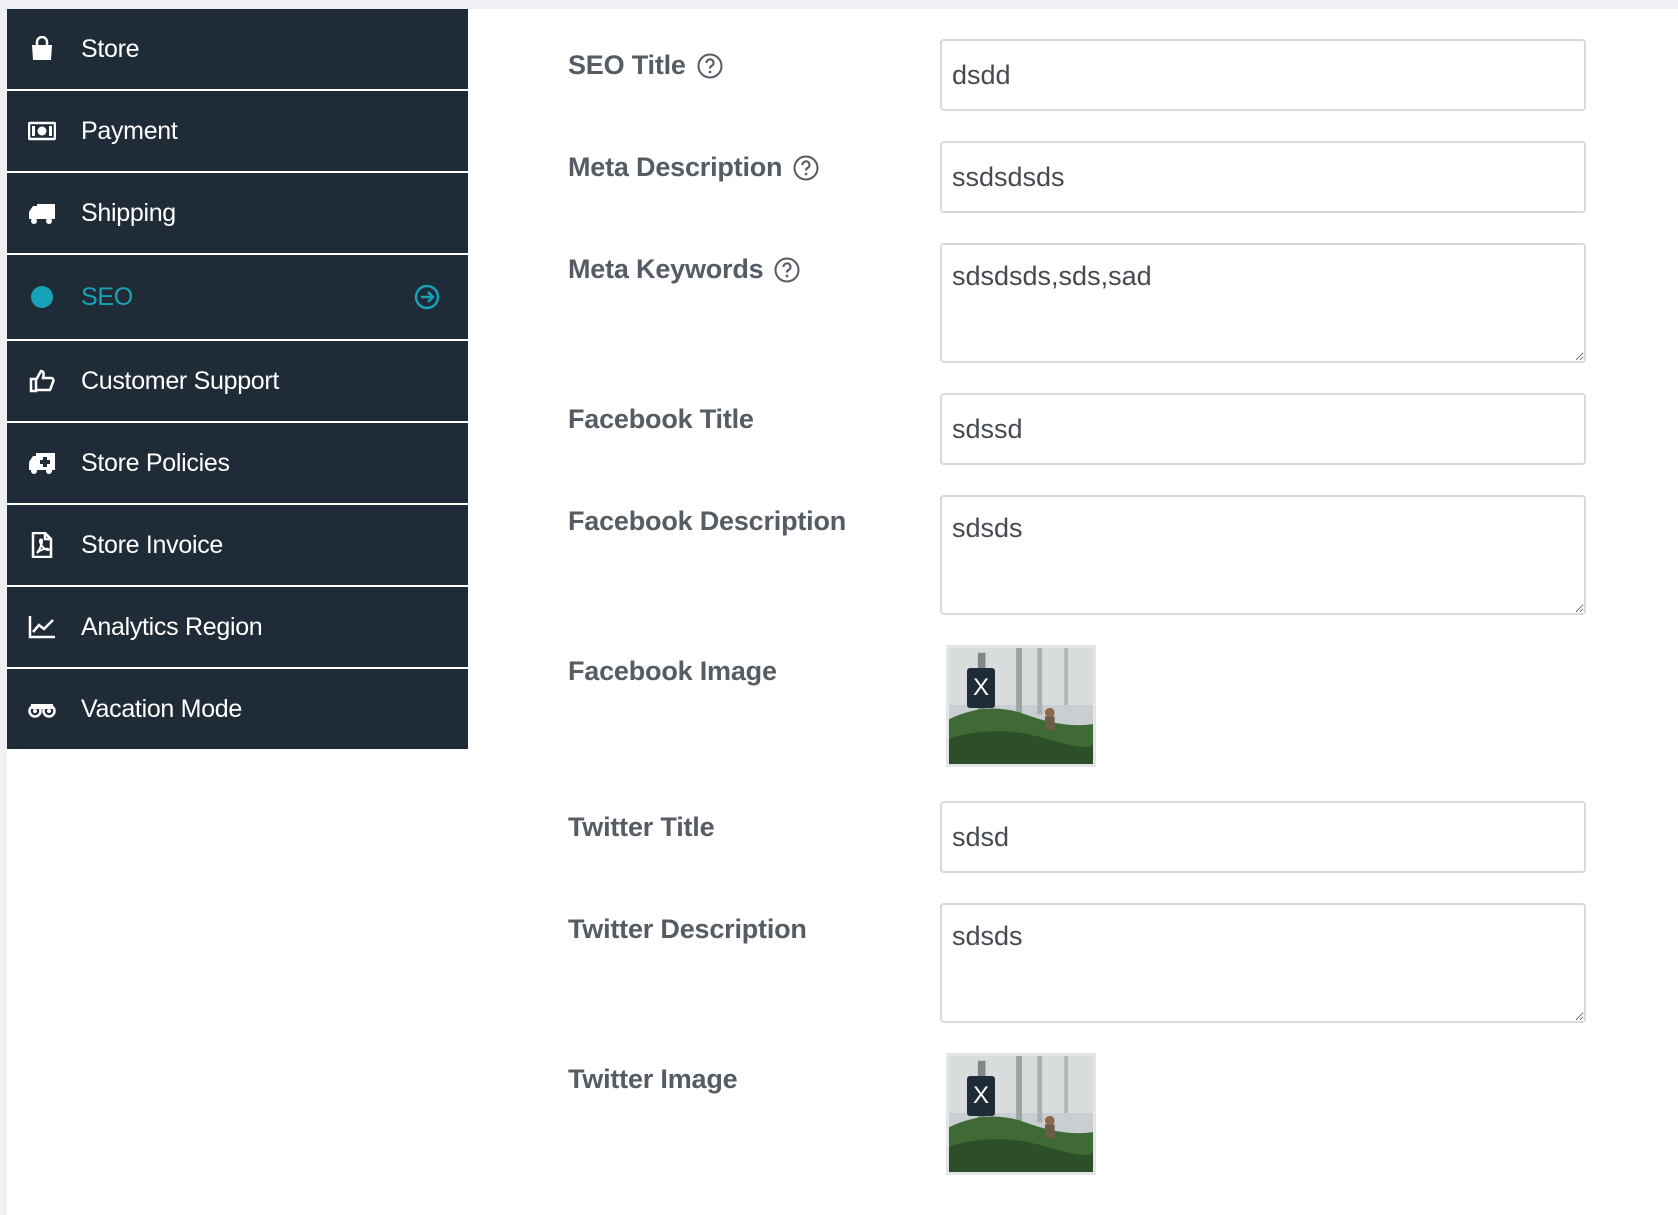  Describe the element at coordinates (128, 212) in the screenshot. I see `sidebar-item-label: Shipping` at that location.